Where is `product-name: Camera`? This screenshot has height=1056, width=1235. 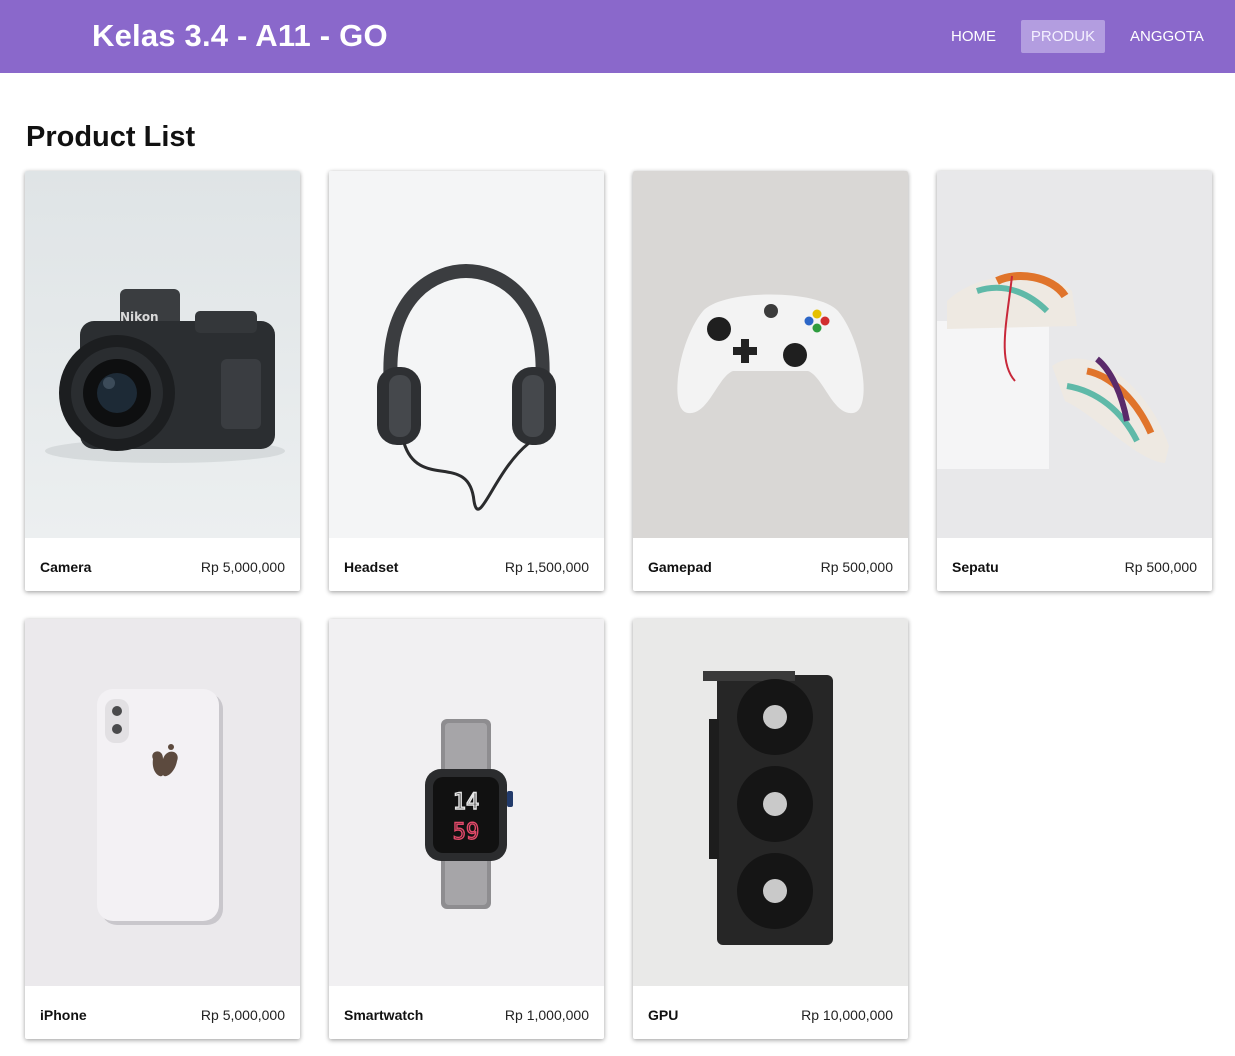 product-name: Camera is located at coordinates (66, 567).